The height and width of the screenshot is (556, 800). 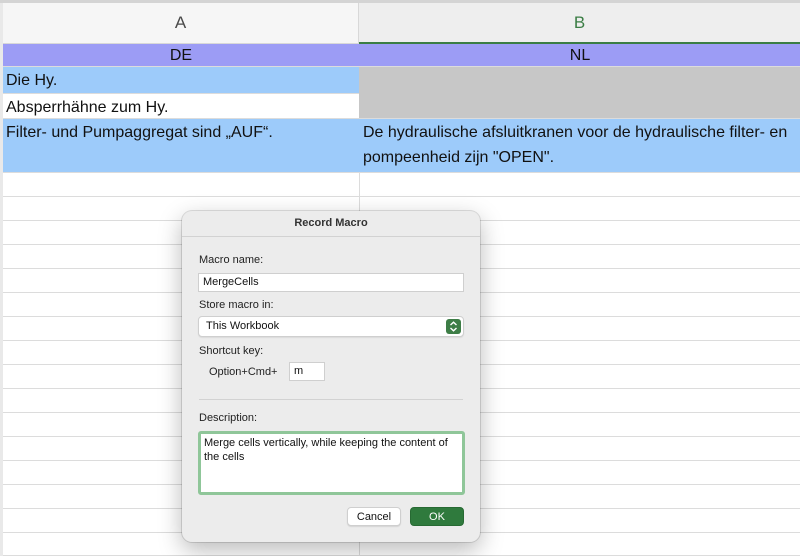 What do you see at coordinates (331, 282) in the screenshot?
I see `macro-name-input: MergeCells` at bounding box center [331, 282].